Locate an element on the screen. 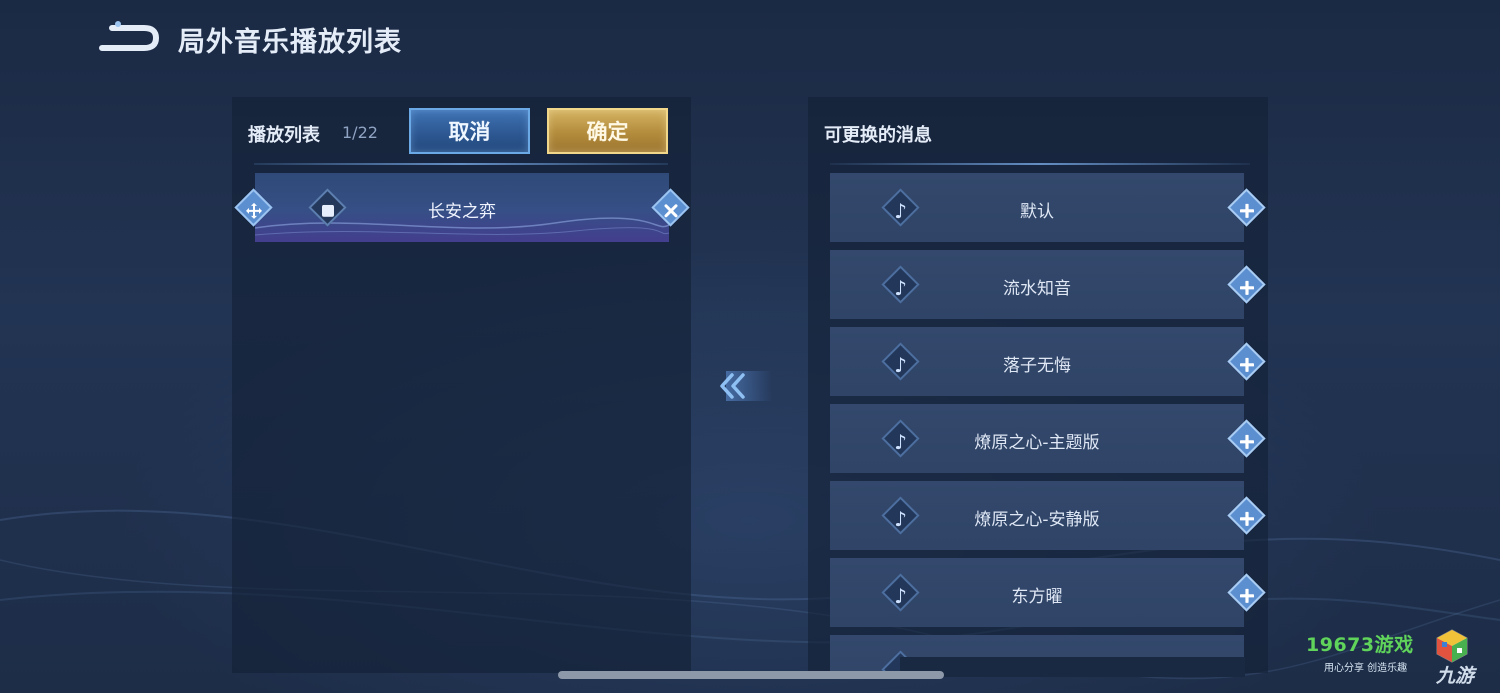 This screenshot has width=1500, height=693. playlist-label: 播放列表 is located at coordinates (284, 135).